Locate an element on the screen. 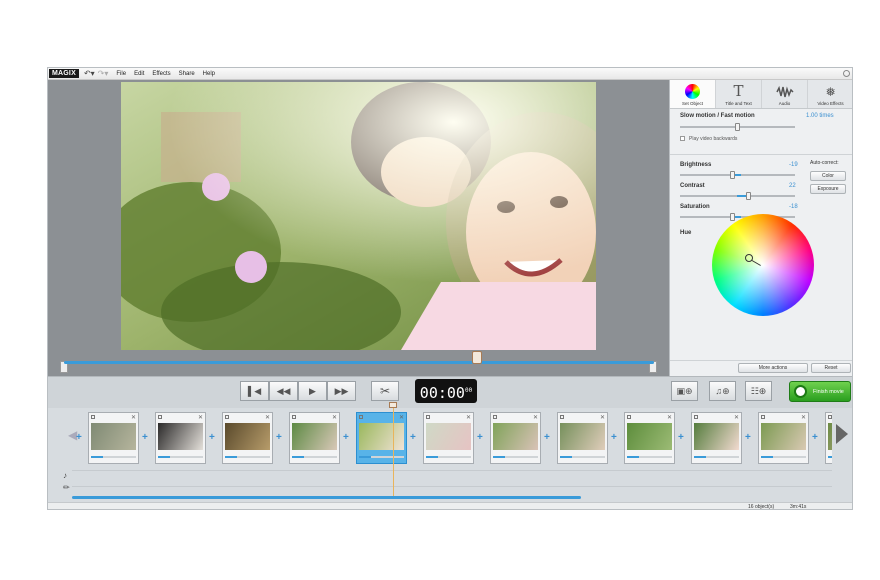 The height and width of the screenshot is (580, 880). tab-label: Audio is located at coordinates (784, 103).